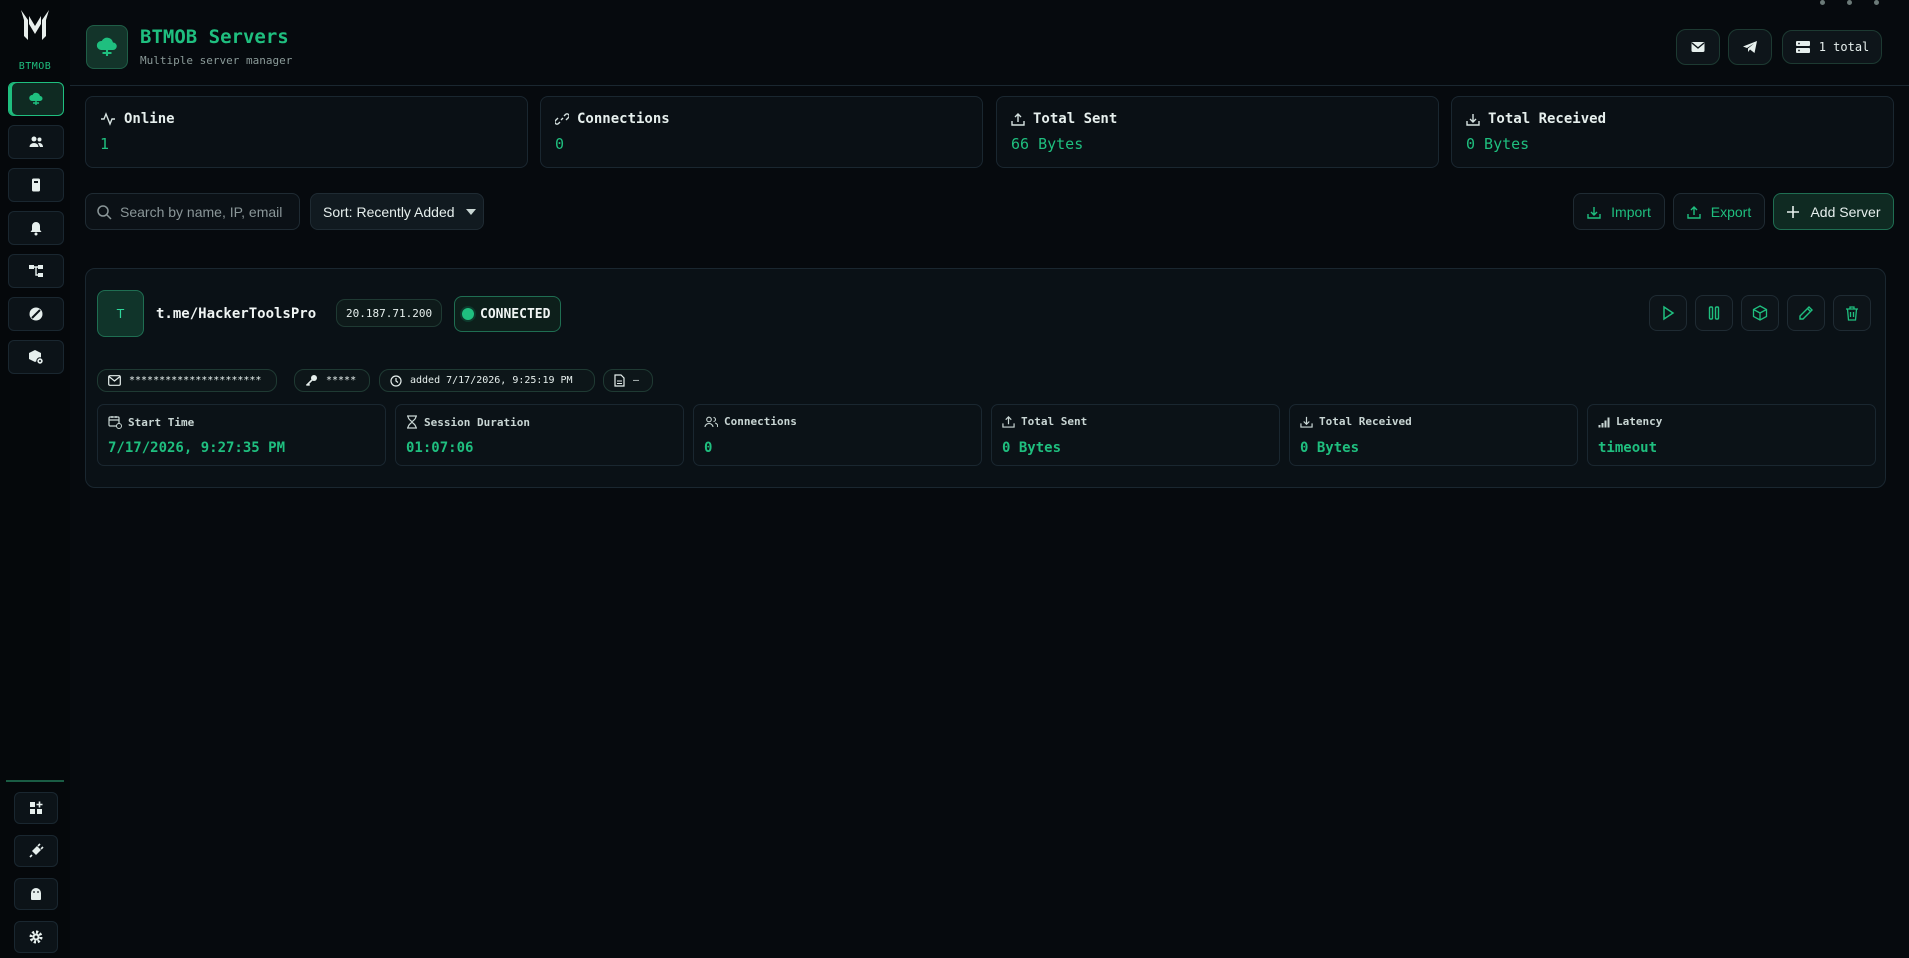 The image size is (1909, 958). What do you see at coordinates (1604, 422) in the screenshot?
I see `signal-icon` at bounding box center [1604, 422].